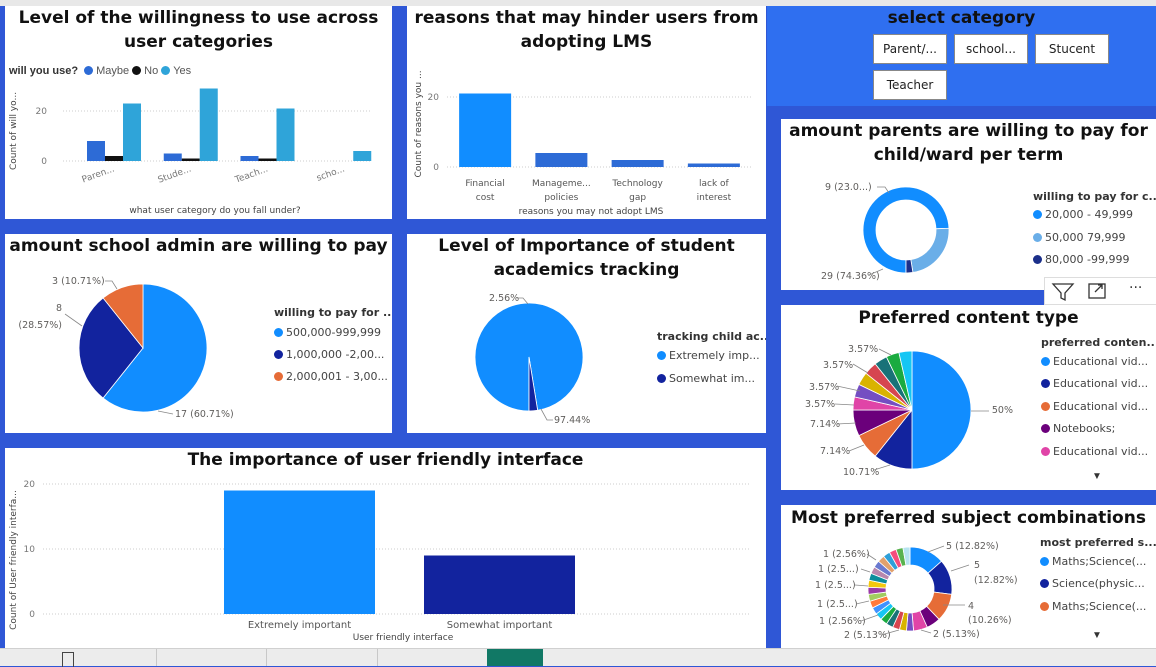  I want to click on slicer-option-student: Stucent, so click(1072, 49).